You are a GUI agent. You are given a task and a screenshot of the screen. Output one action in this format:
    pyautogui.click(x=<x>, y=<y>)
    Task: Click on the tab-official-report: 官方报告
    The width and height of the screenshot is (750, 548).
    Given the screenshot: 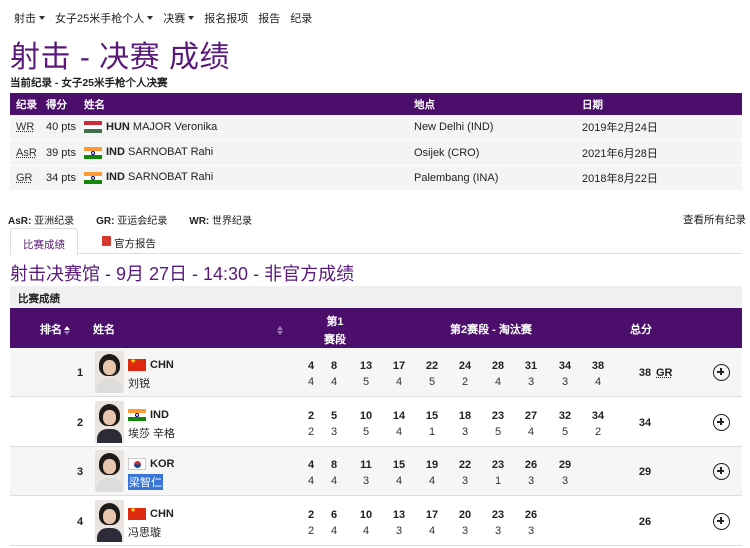 What is the action you would take?
    pyautogui.click(x=129, y=242)
    